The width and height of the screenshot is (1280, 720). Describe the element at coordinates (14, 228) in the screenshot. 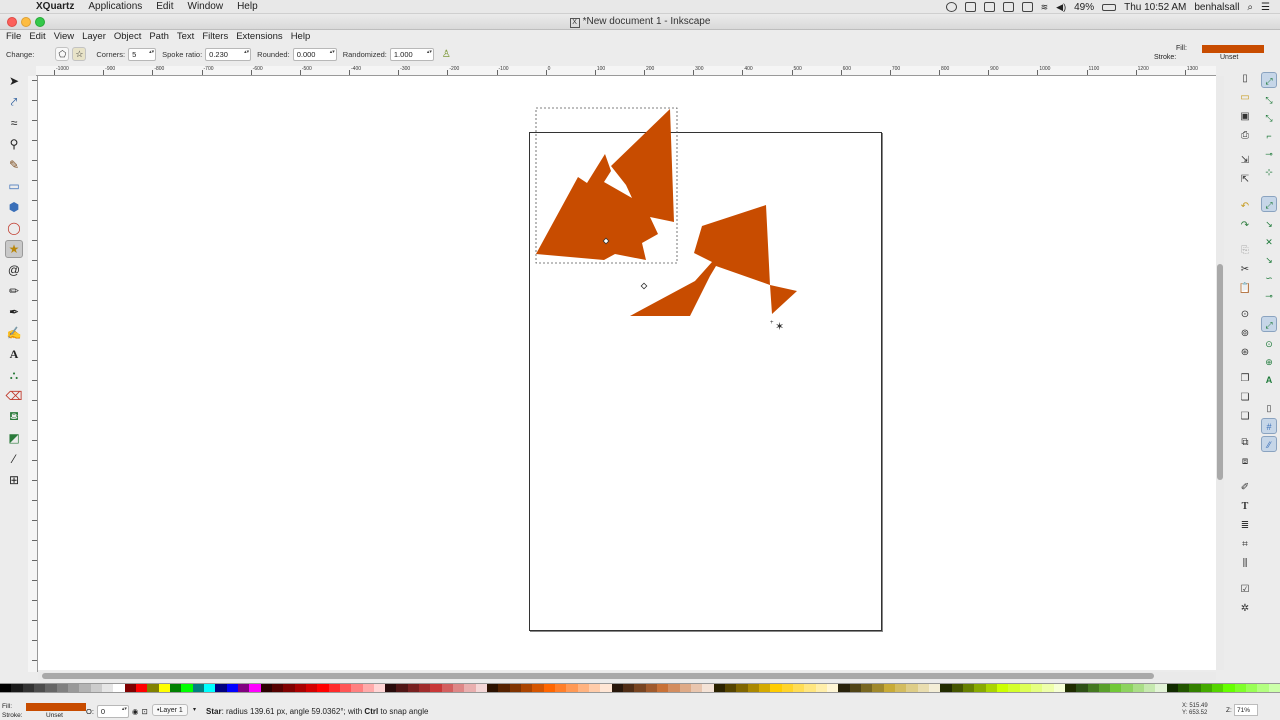

I see `ellipse-tool-icon: ◯` at that location.